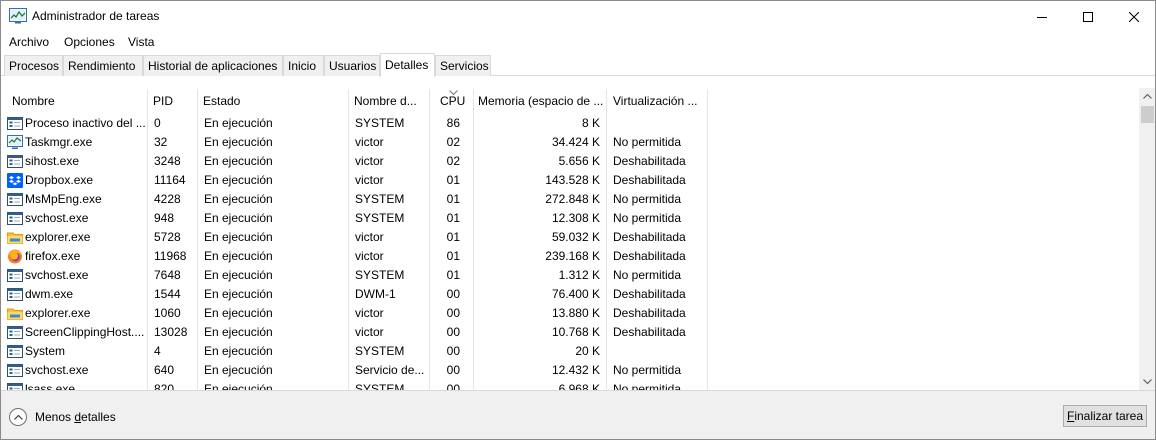 Image resolution: width=1156 pixels, height=440 pixels. What do you see at coordinates (453, 161) in the screenshot?
I see `cell-cpu: 02` at bounding box center [453, 161].